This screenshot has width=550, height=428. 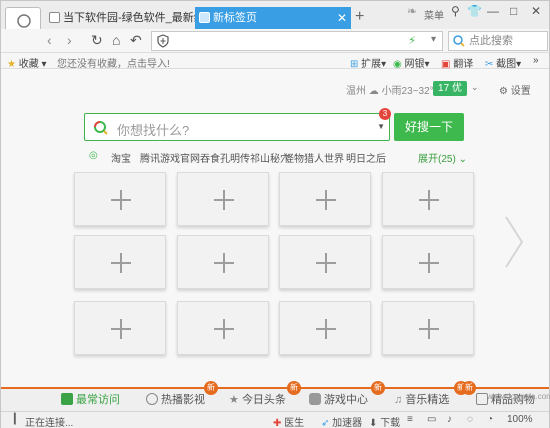 What do you see at coordinates (49, 40) in the screenshot?
I see `back-icon: ‹` at bounding box center [49, 40].